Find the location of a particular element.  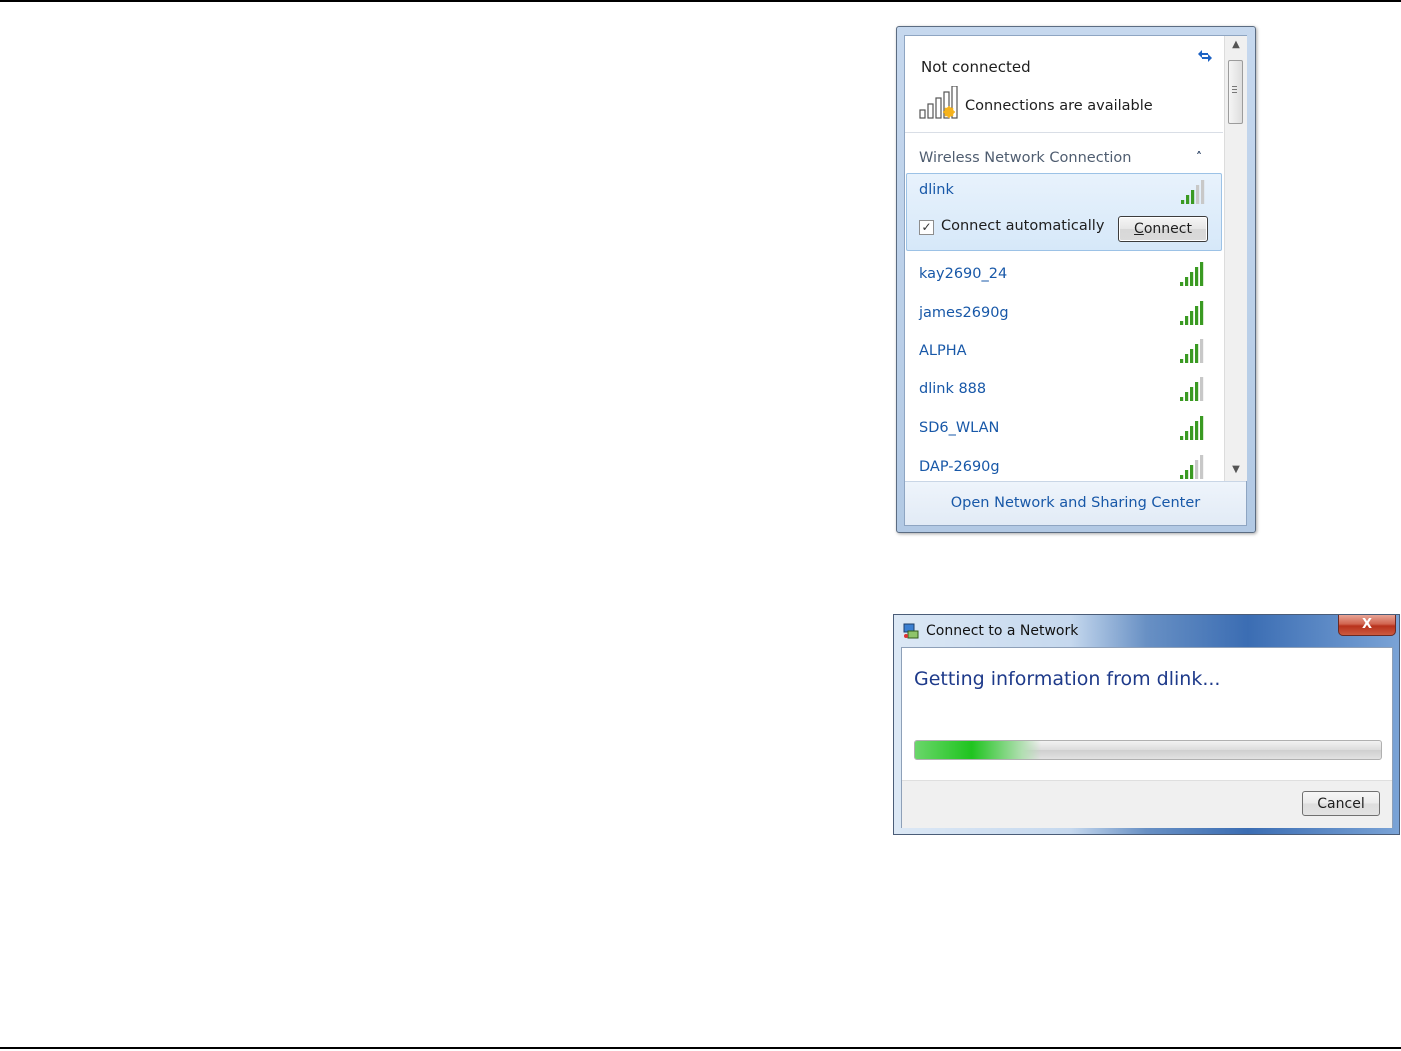

scroll-up-icon: ▲ is located at coordinates (1236, 45).